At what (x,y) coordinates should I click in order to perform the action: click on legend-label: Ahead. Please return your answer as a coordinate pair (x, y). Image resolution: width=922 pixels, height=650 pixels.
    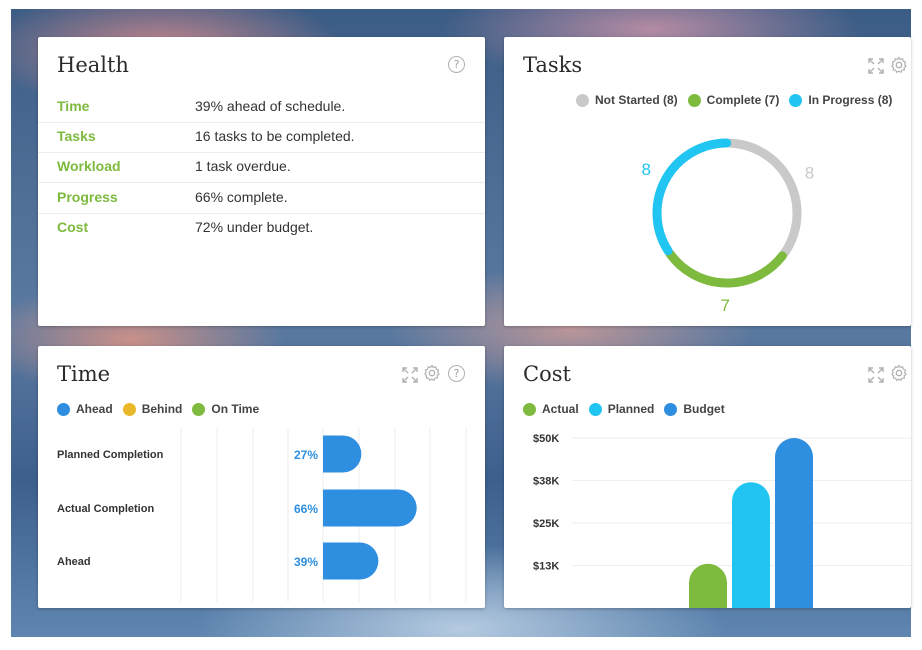
    Looking at the image, I should click on (94, 409).